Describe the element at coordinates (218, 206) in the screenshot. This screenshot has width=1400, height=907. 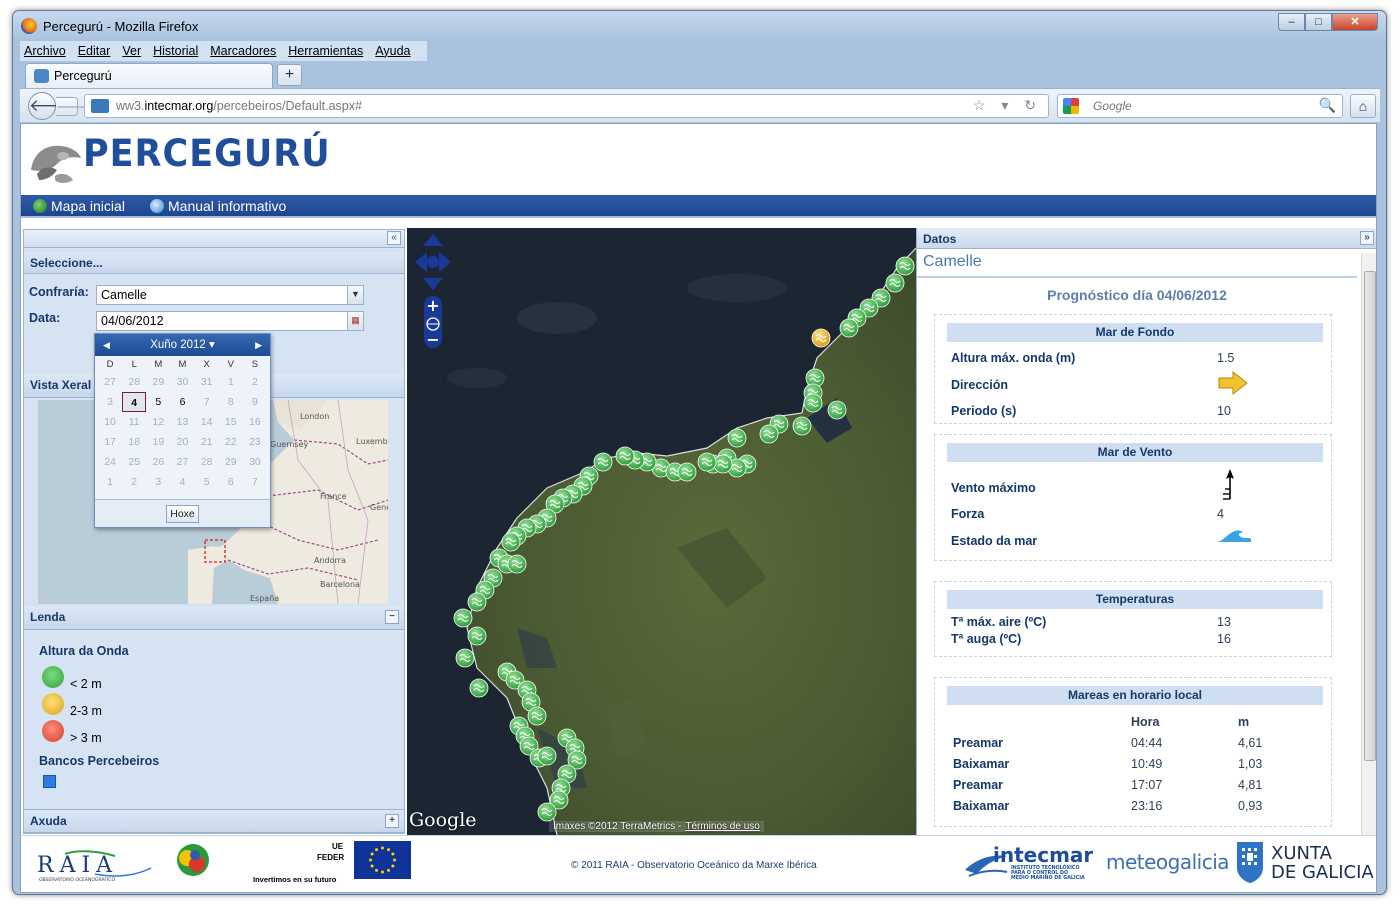
I see `nav-manual-informativo: Manual informativo` at that location.